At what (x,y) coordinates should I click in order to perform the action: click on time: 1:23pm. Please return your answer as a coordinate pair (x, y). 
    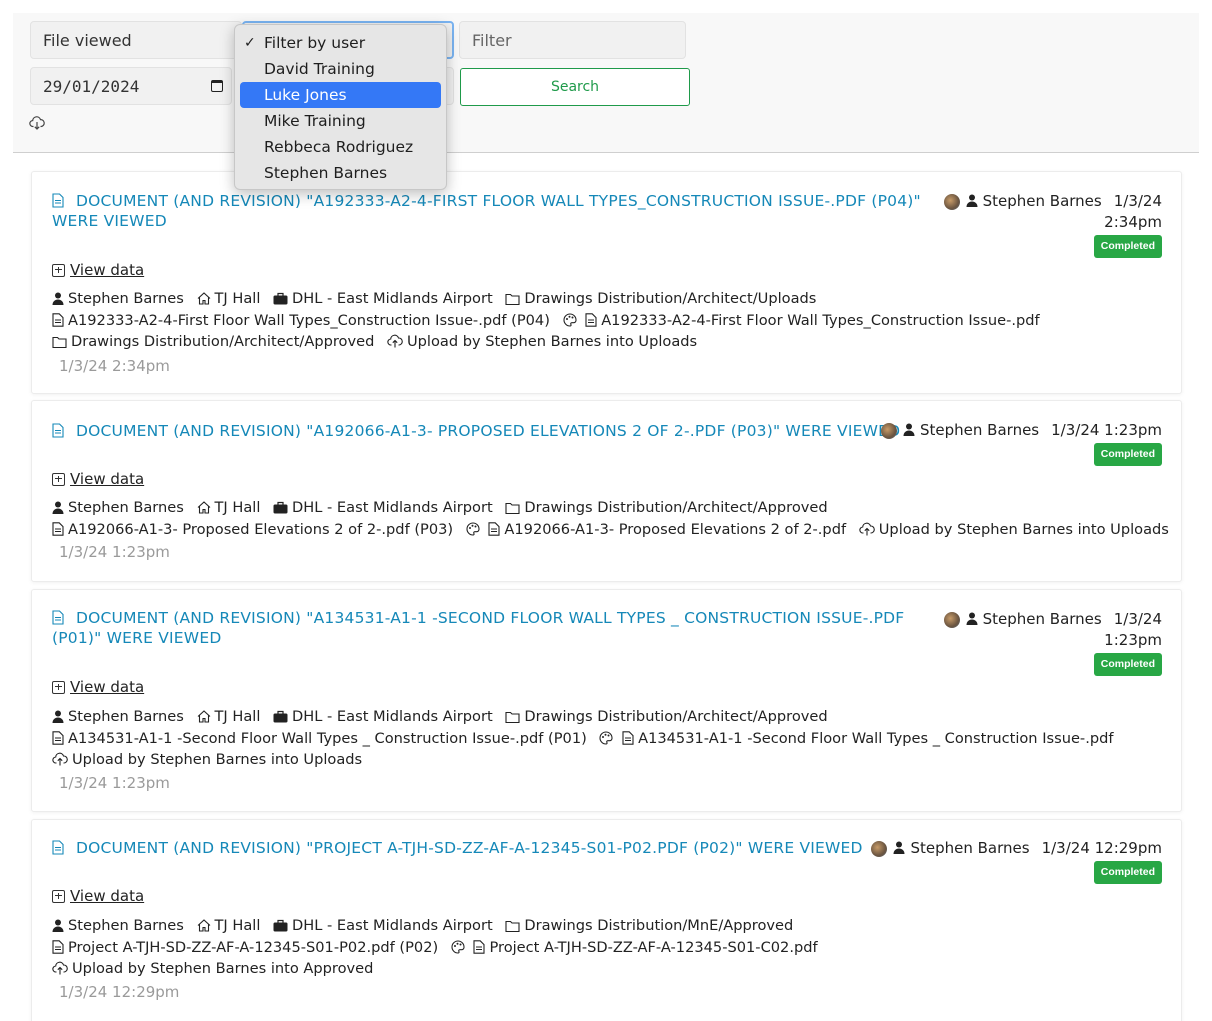
    Looking at the image, I should click on (1133, 640).